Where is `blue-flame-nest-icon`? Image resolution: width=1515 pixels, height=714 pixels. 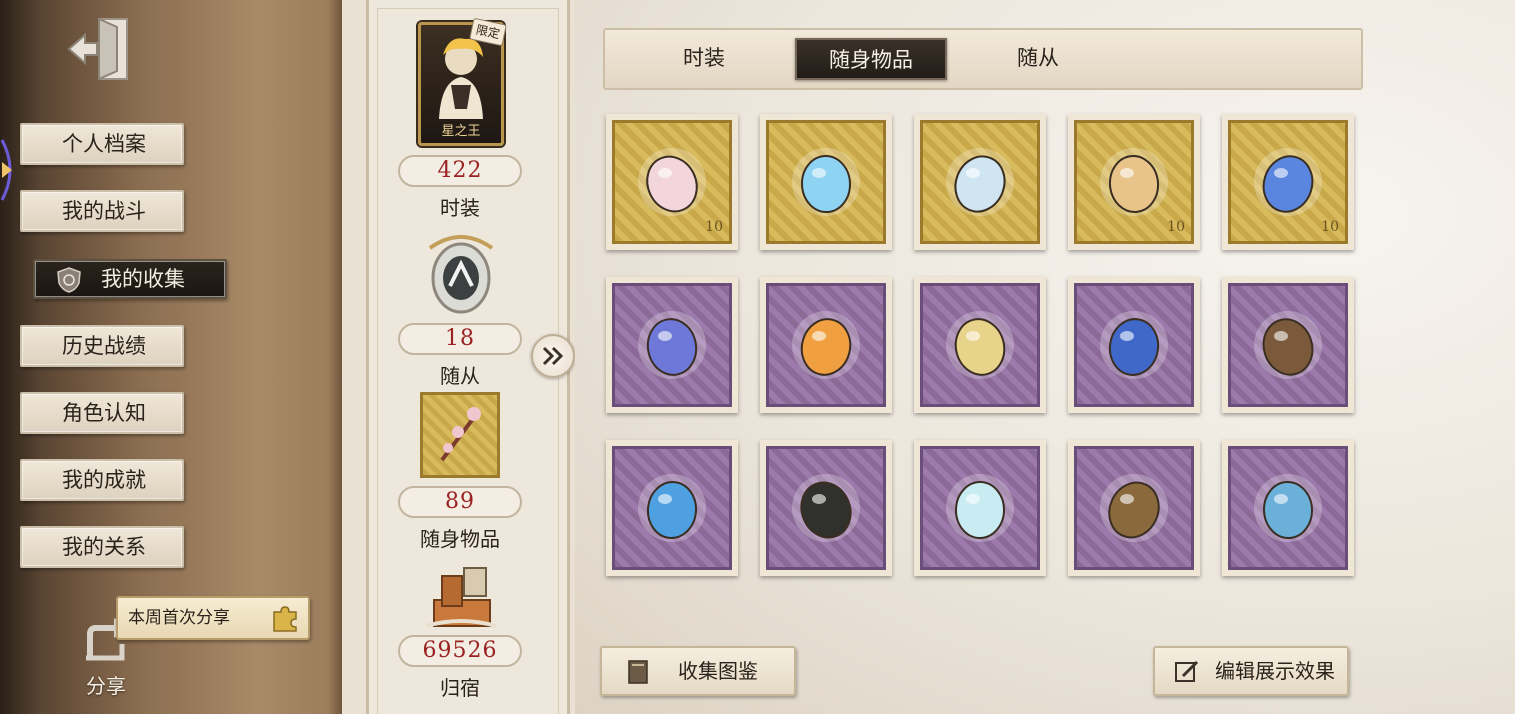 blue-flame-nest-icon is located at coordinates (826, 182).